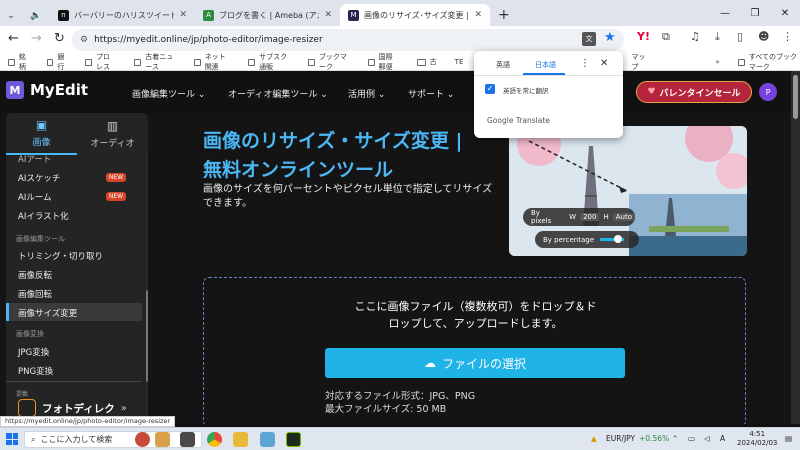  I want to click on download-icon: ⤓, so click(717, 37).